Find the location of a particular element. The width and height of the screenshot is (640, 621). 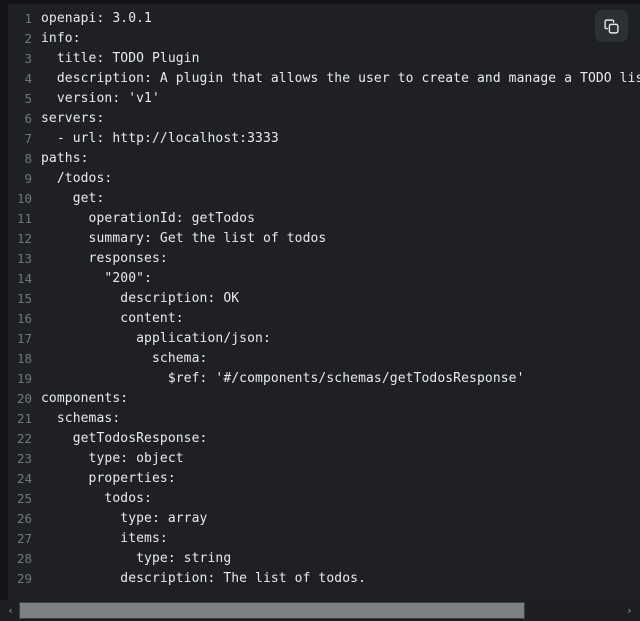

line-content: todos: is located at coordinates (96, 498).